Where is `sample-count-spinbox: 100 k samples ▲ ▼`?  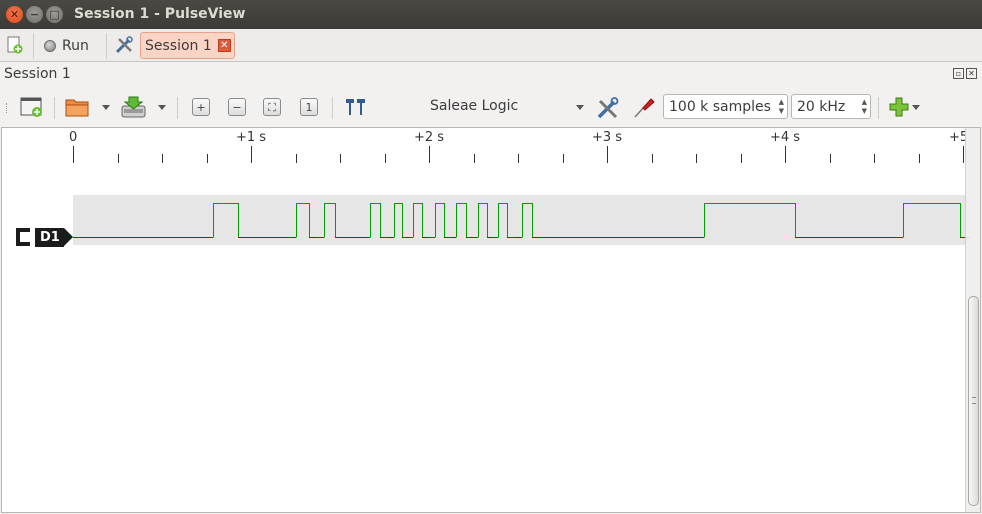
sample-count-spinbox: 100 k samples ▲ ▼ is located at coordinates (725, 106).